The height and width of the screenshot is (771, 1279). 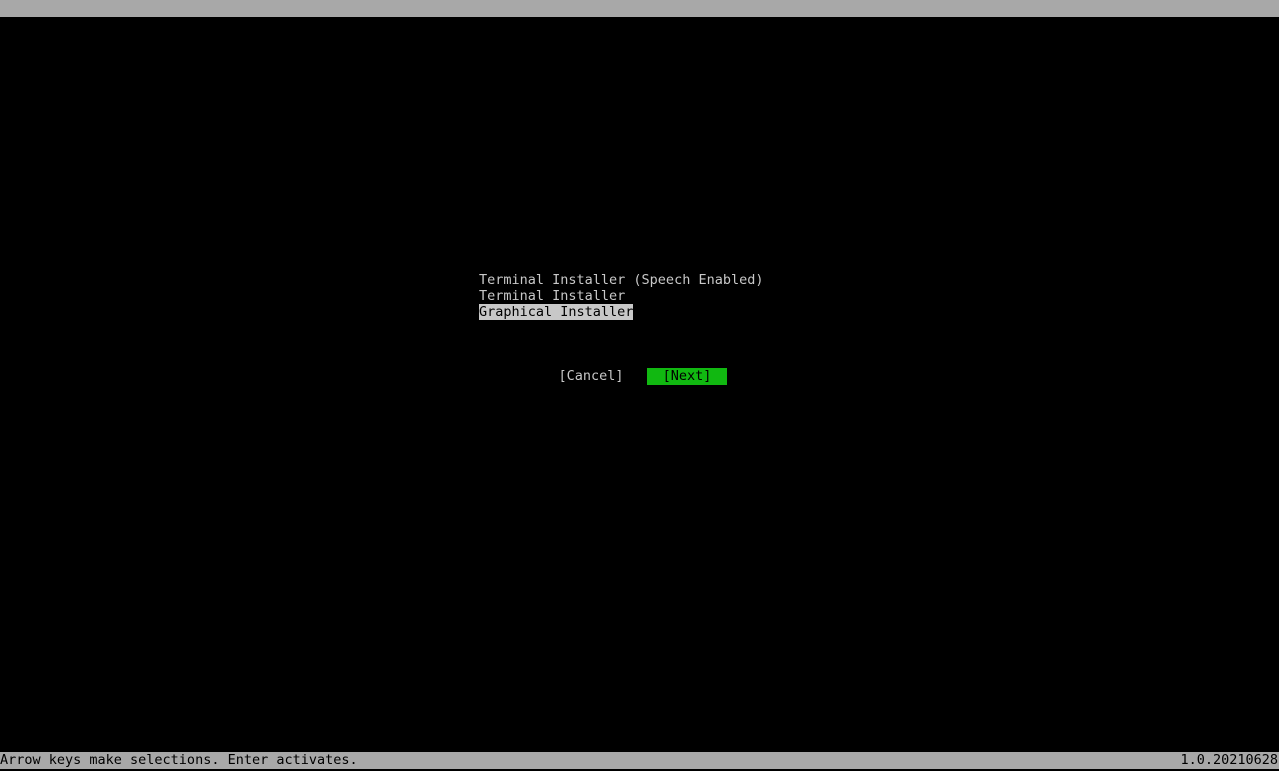 What do you see at coordinates (556, 312) in the screenshot?
I see `option-graphical-installer: Graphical Installer` at bounding box center [556, 312].